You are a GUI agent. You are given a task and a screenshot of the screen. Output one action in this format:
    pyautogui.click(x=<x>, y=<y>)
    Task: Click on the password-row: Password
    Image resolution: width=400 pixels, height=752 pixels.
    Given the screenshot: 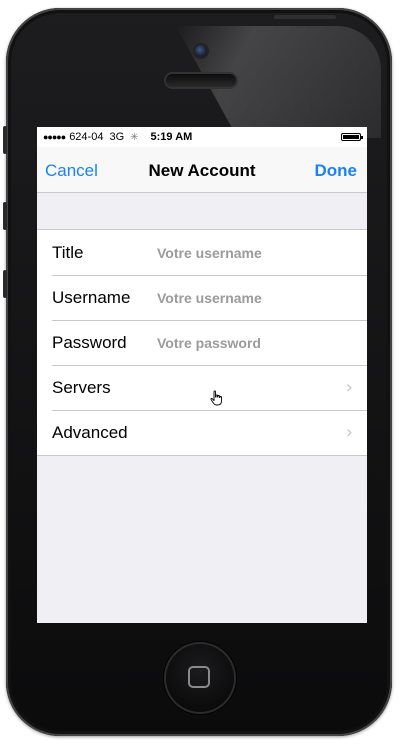 What is the action you would take?
    pyautogui.click(x=202, y=342)
    